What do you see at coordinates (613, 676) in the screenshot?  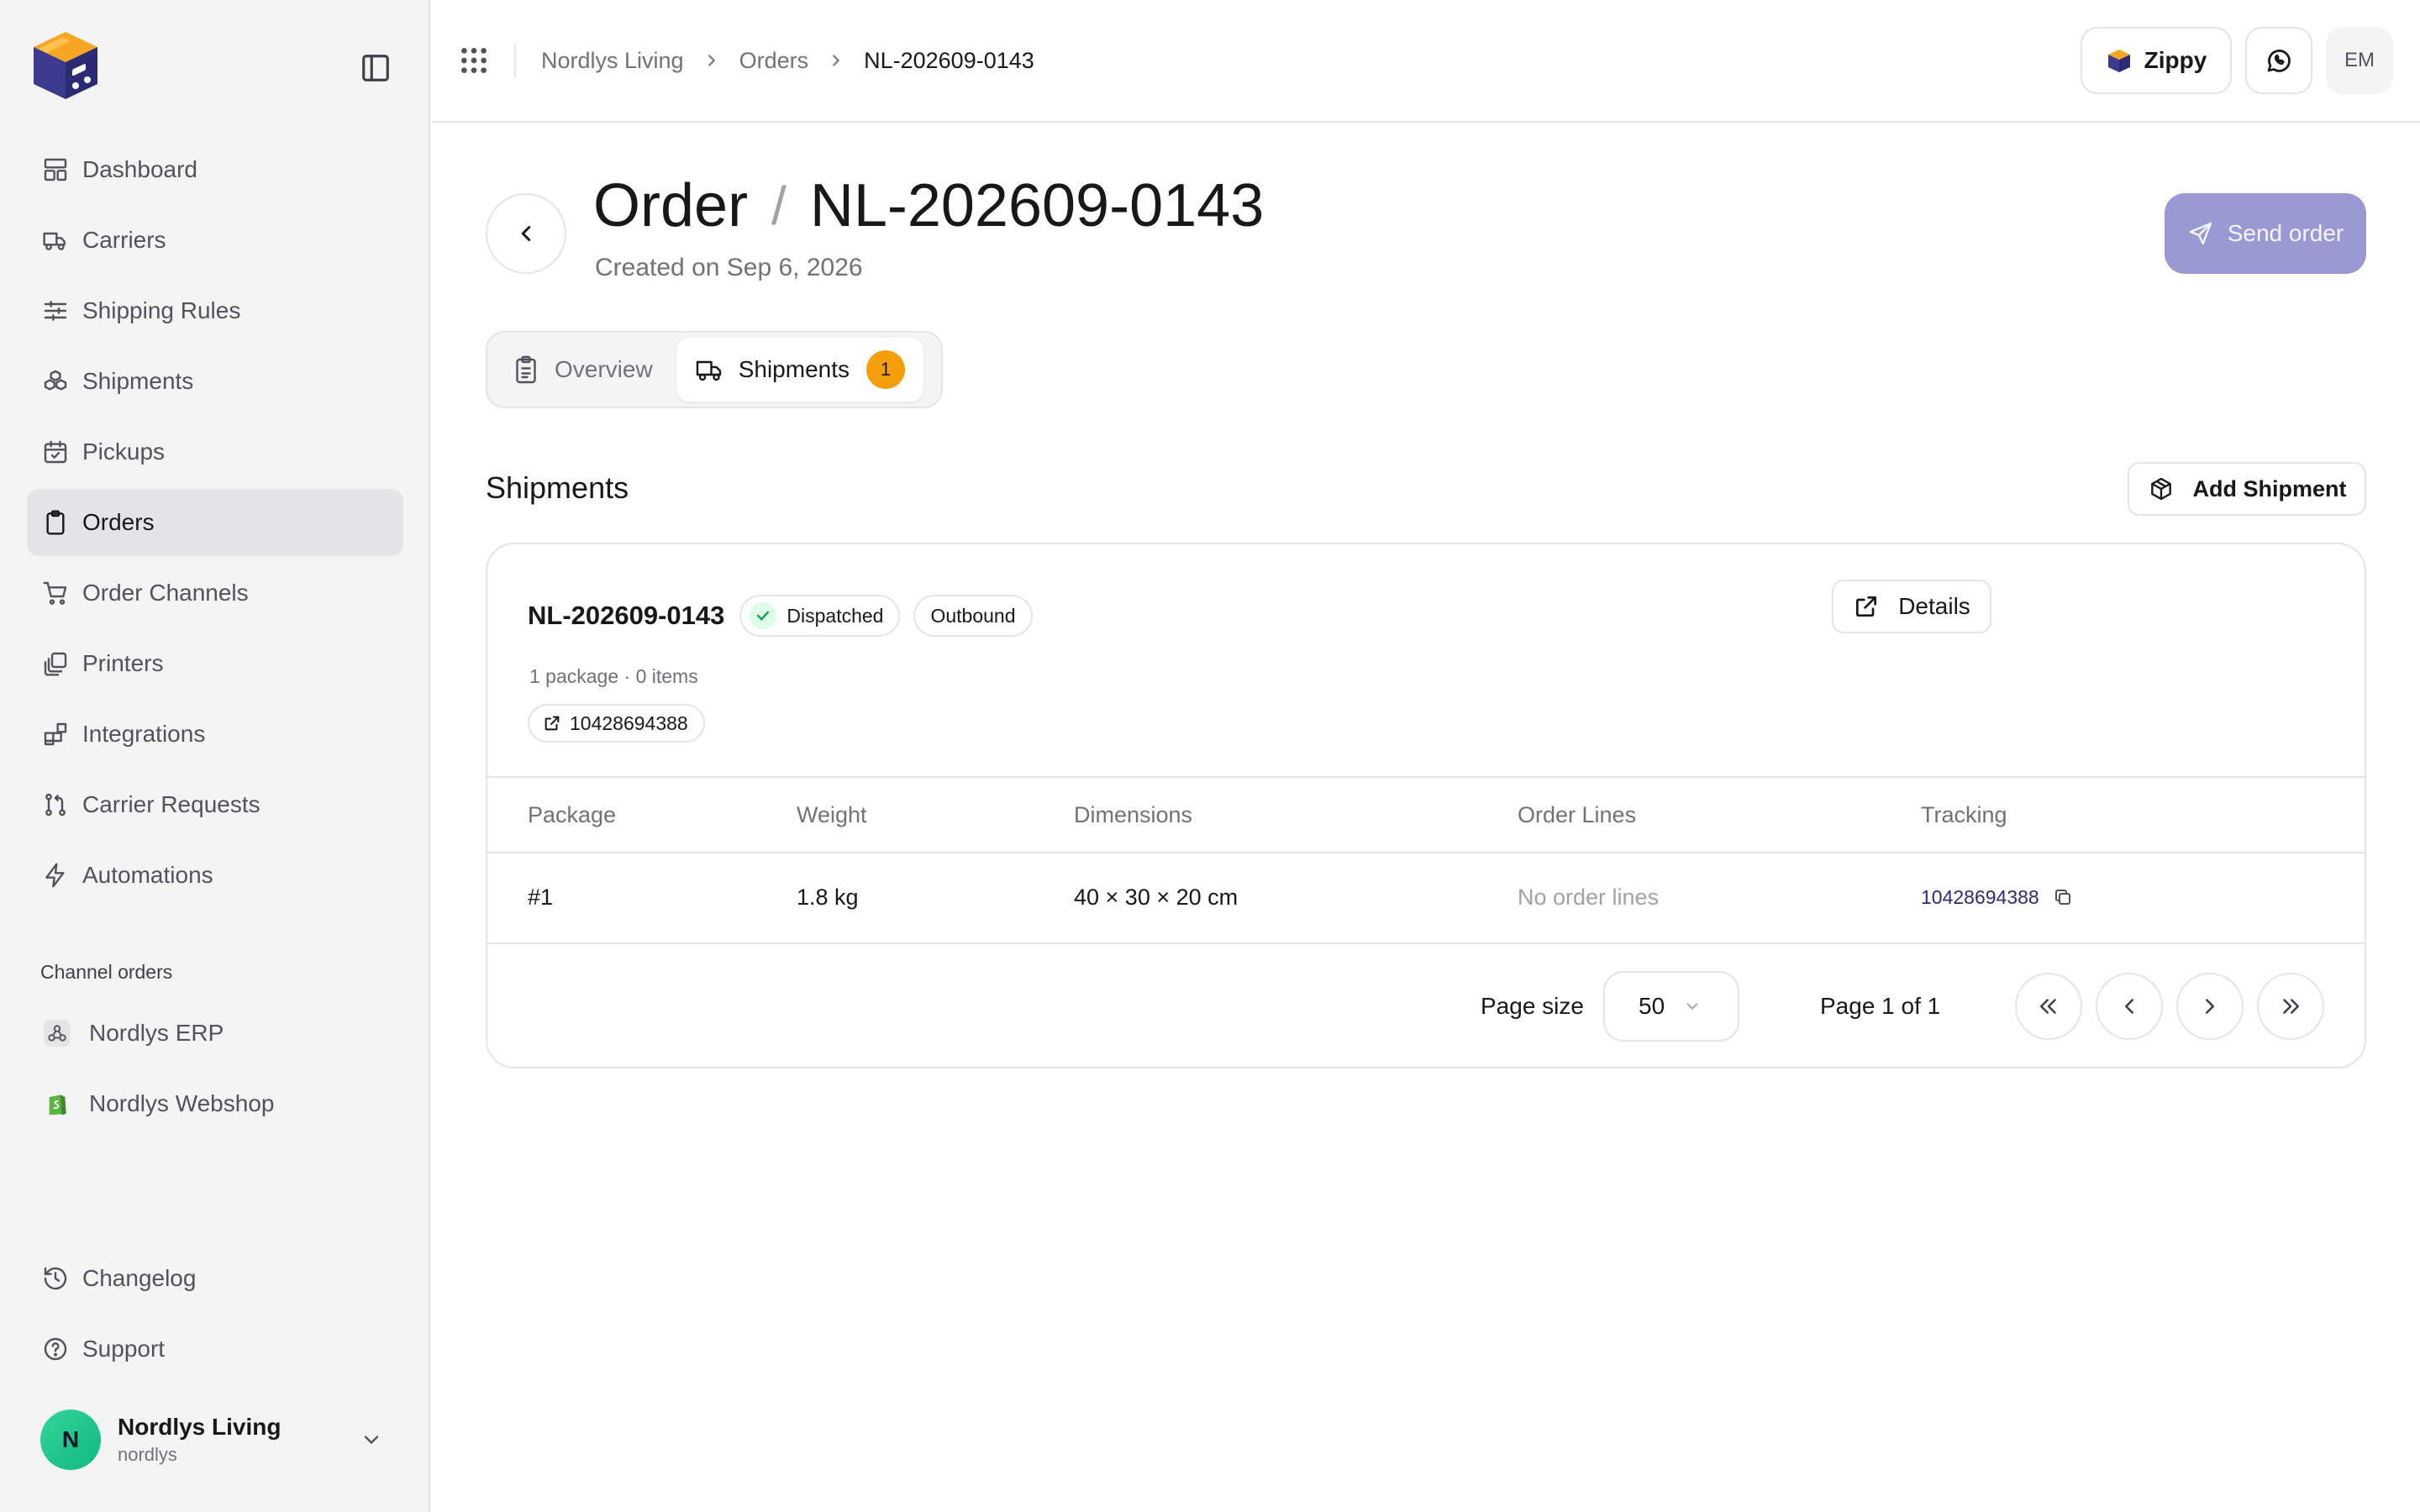 I see `shipment-meta: 1 package · 0 items` at bounding box center [613, 676].